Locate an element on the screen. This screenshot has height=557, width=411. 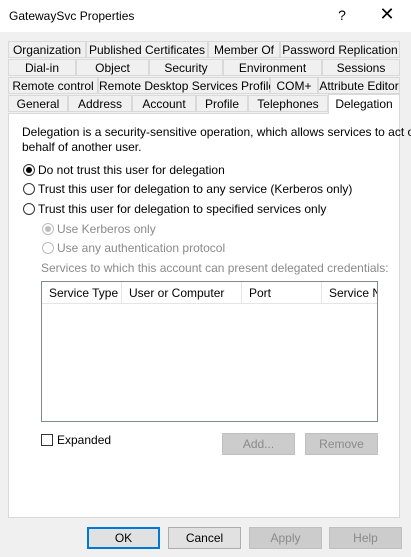
cancel-button: Cancel is located at coordinates (204, 538).